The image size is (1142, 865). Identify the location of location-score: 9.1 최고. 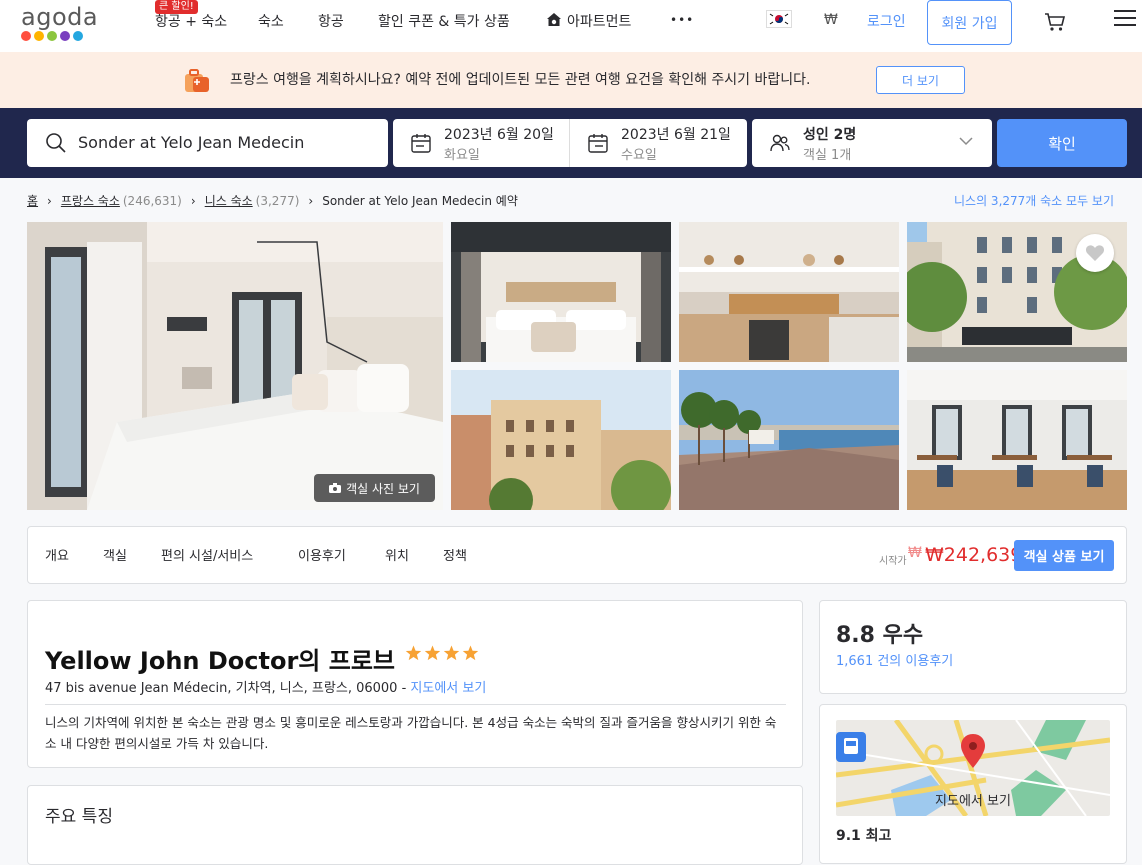
(864, 836).